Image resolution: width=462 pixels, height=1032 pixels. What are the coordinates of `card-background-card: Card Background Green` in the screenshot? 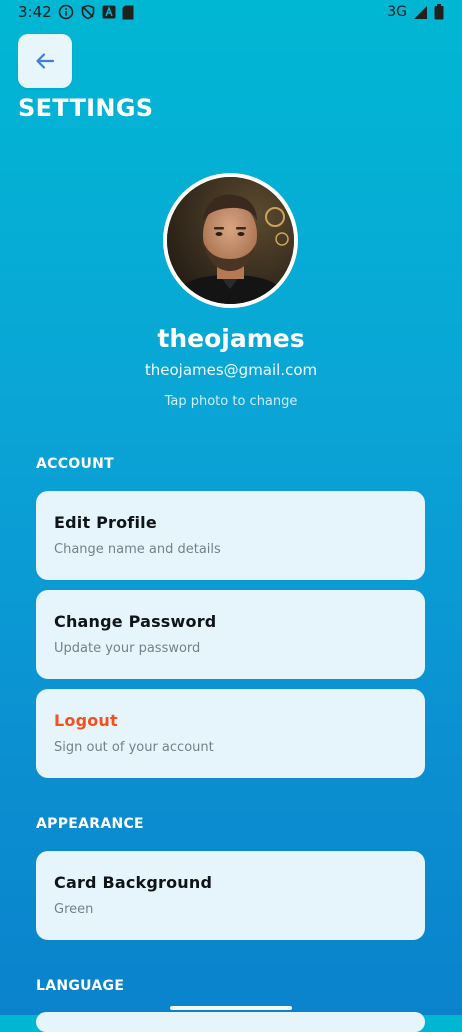 It's located at (230, 895).